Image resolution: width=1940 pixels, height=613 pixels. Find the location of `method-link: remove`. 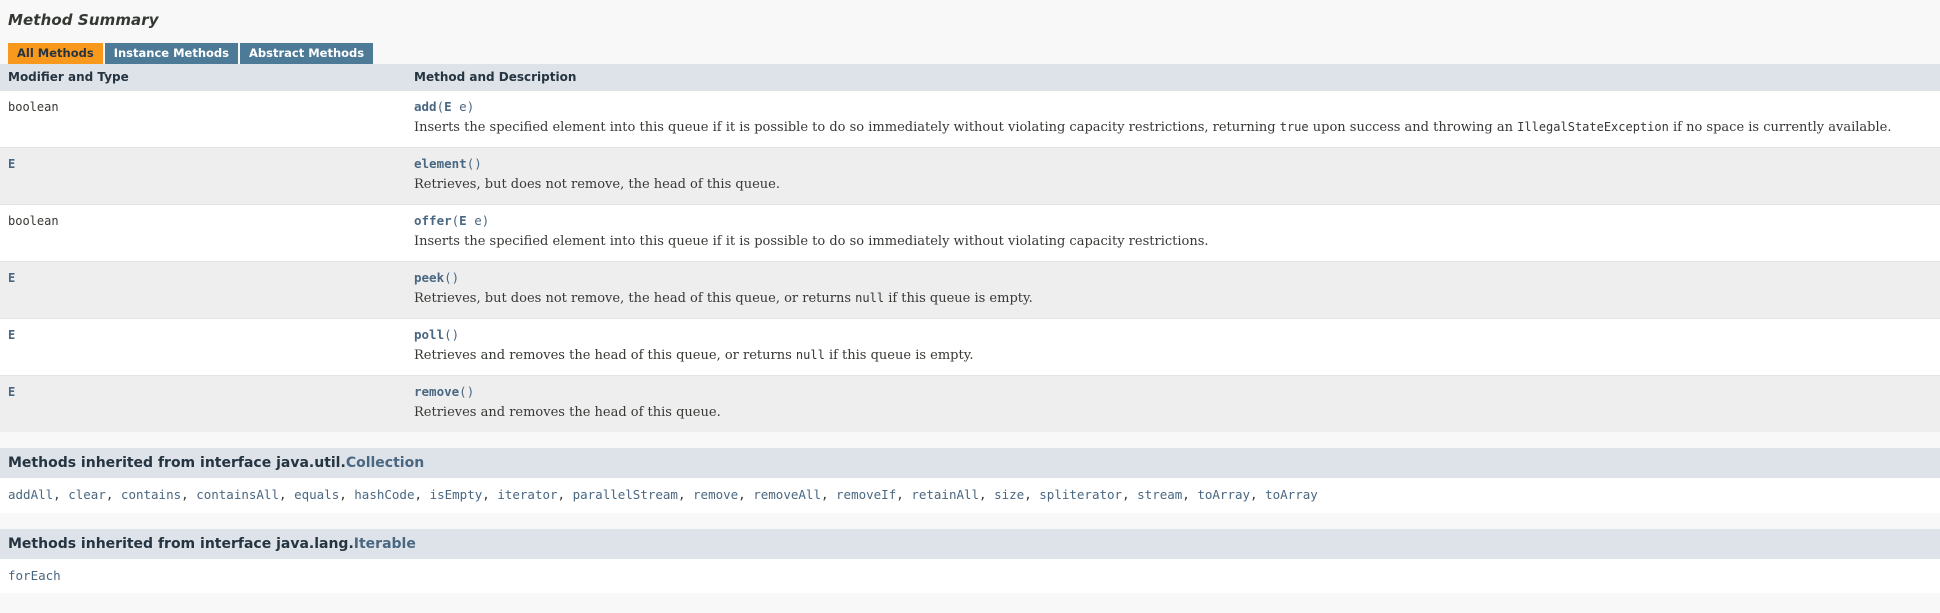

method-link: remove is located at coordinates (436, 391).